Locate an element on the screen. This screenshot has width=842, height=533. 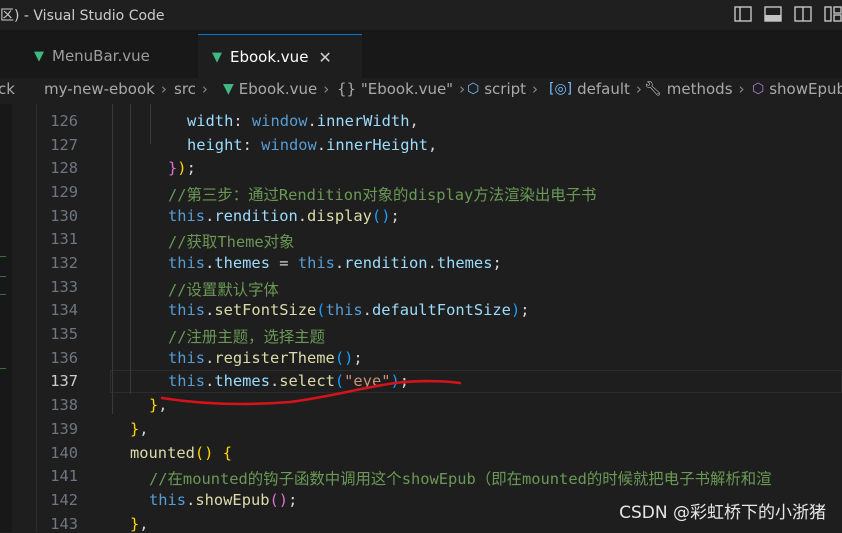
red-annotation-underline is located at coordinates (311, 392).